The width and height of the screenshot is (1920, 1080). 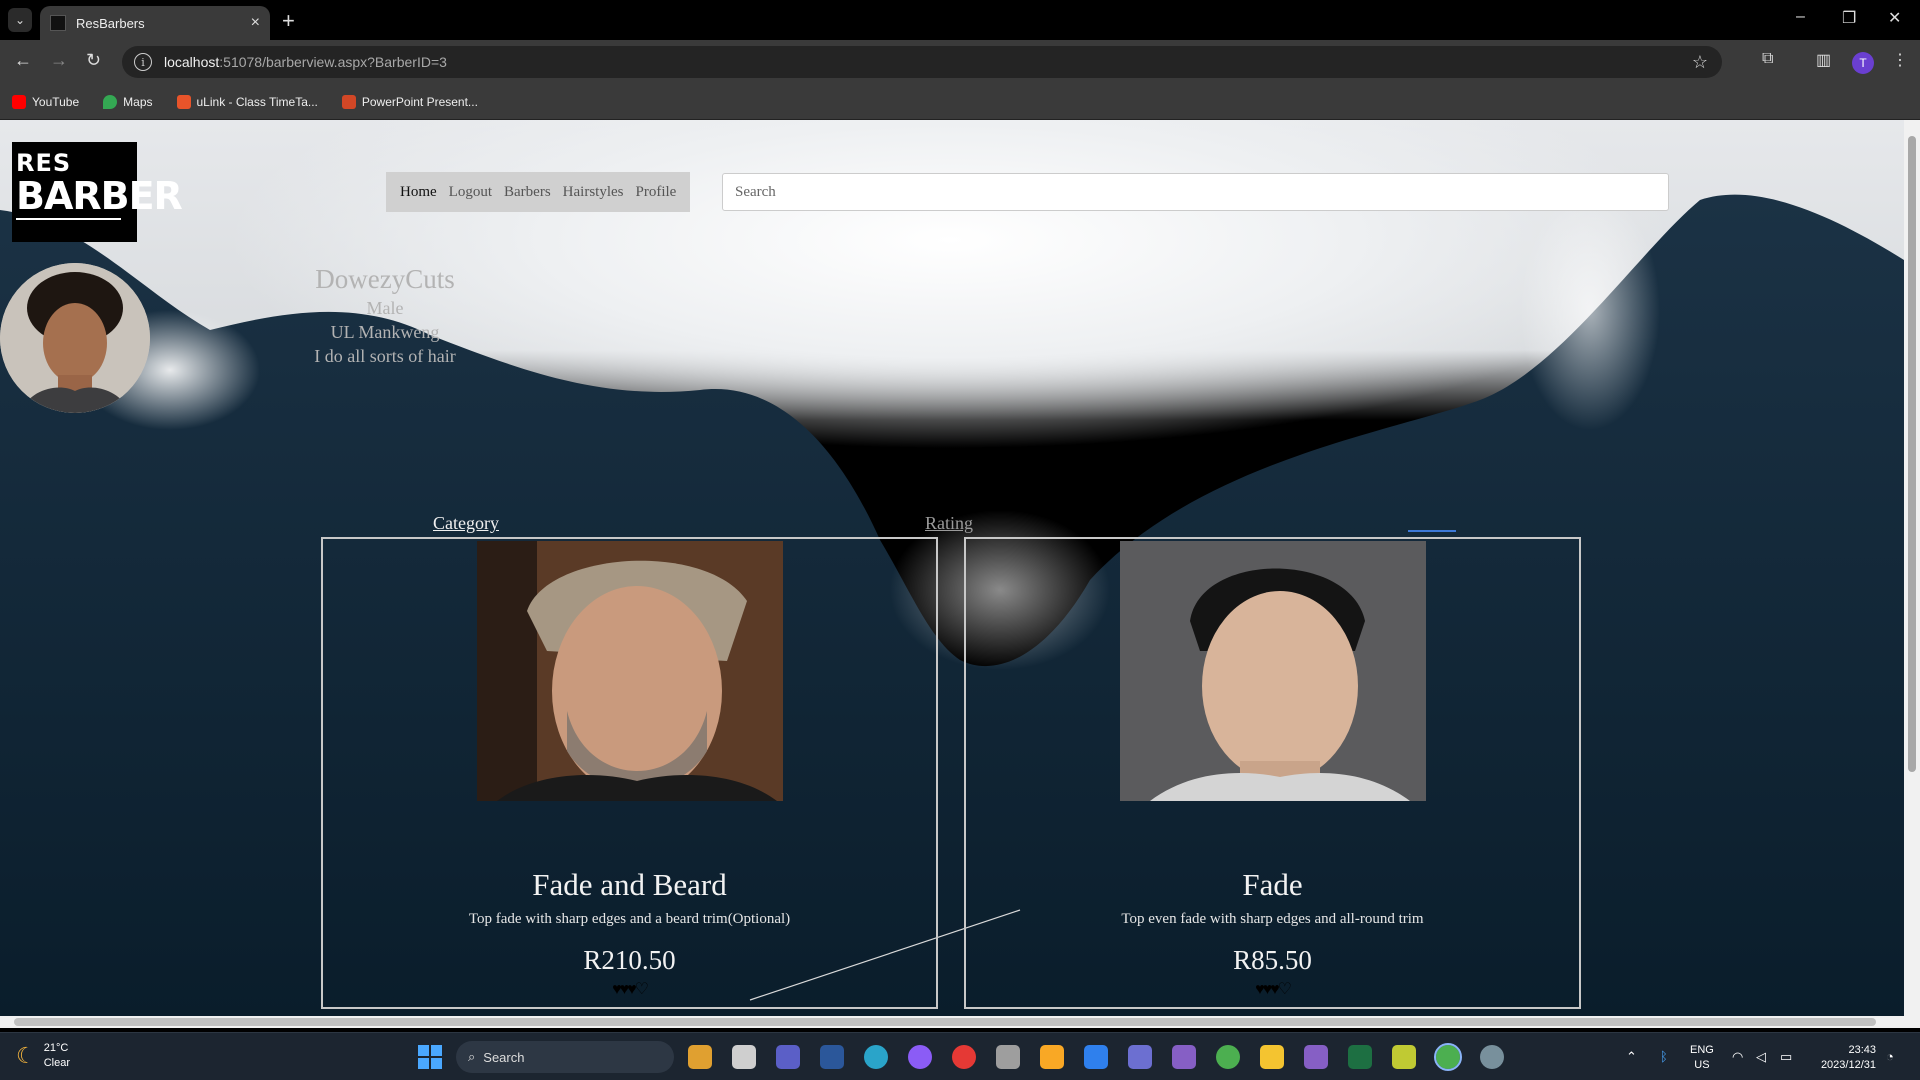 I want to click on card-price: R210.50, so click(x=629, y=960).